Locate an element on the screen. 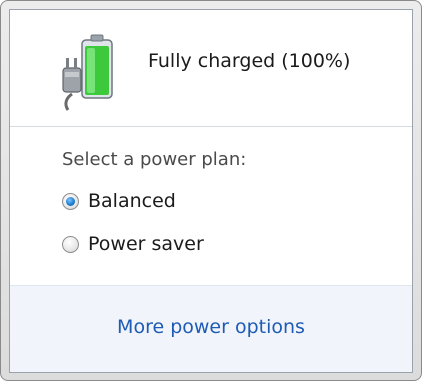  radio-label-balanced: Balanced is located at coordinates (132, 201).